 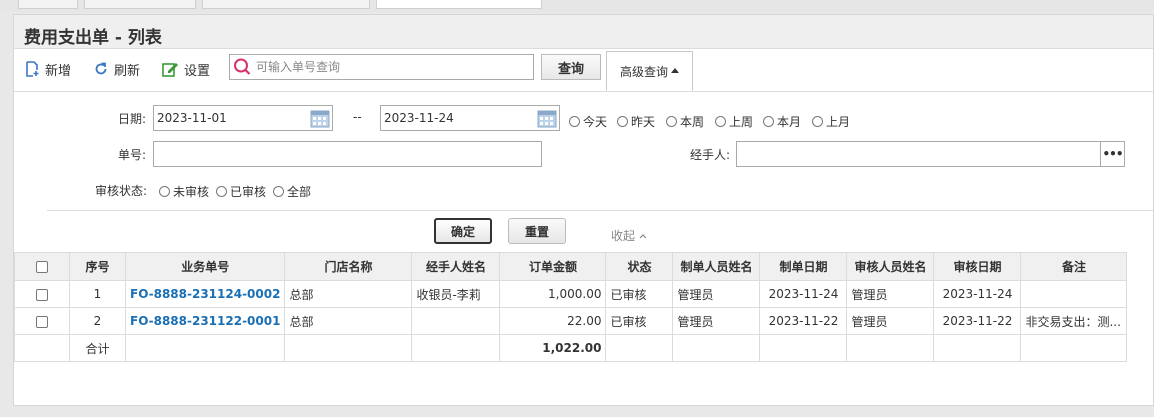 I want to click on column-header: 备注, so click(x=1074, y=266).